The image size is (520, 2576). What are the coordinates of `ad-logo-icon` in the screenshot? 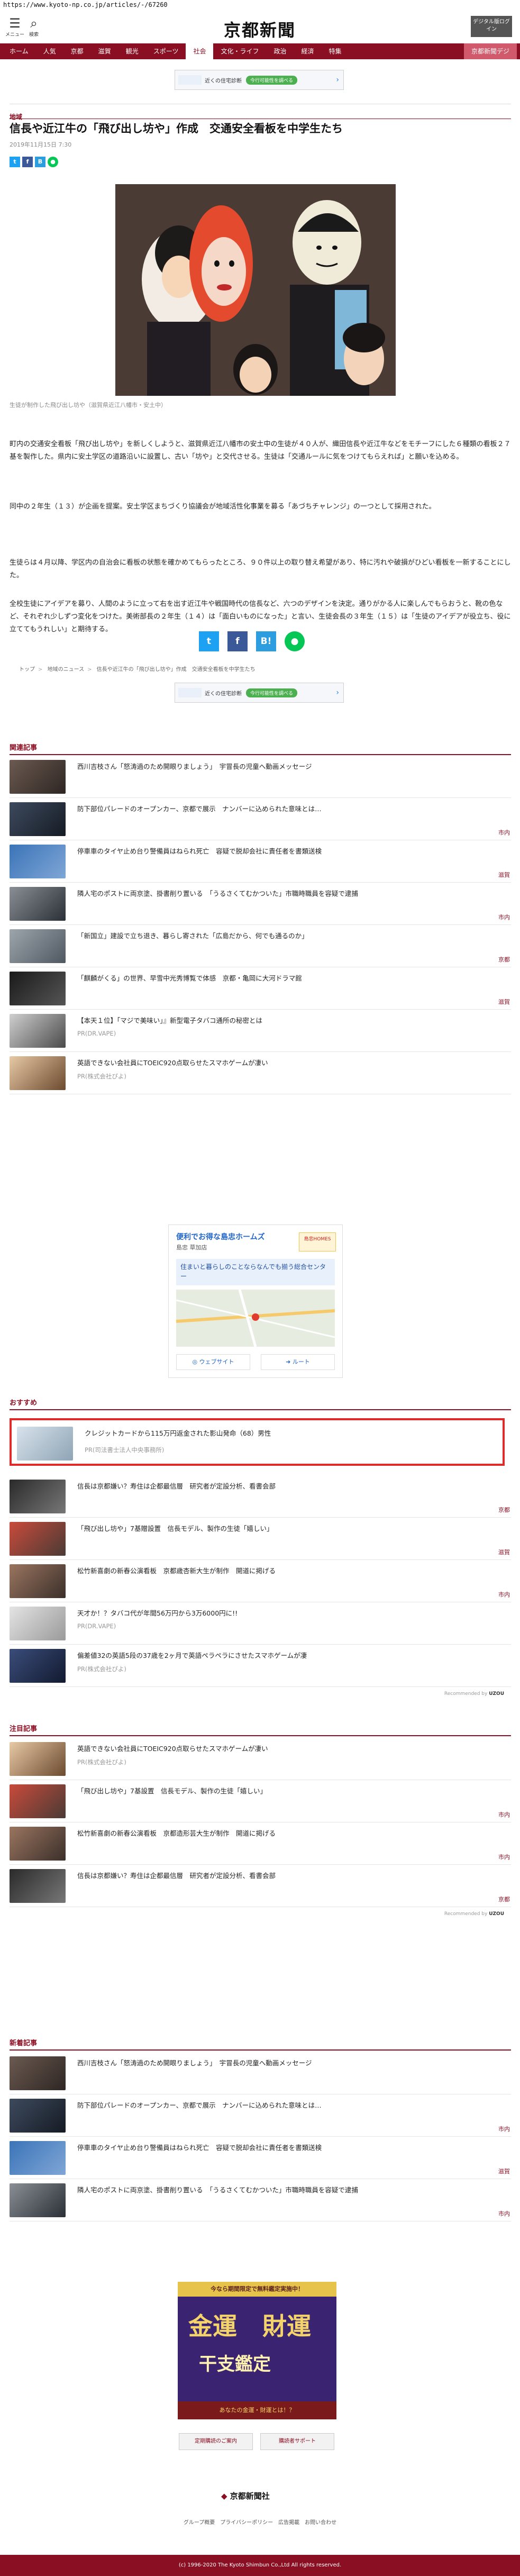 It's located at (190, 80).